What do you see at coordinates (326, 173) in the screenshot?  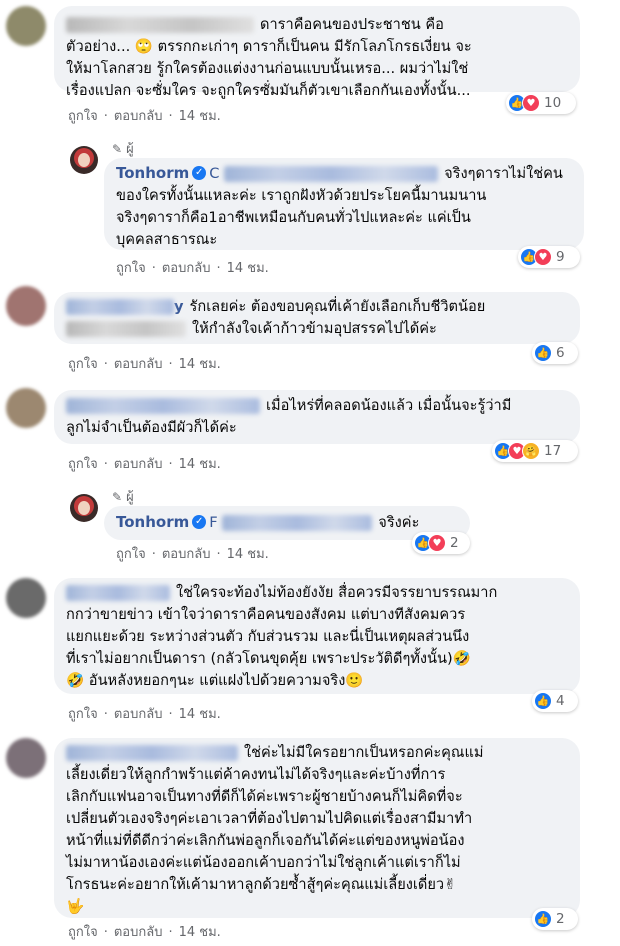 I see `mention: C` at bounding box center [326, 173].